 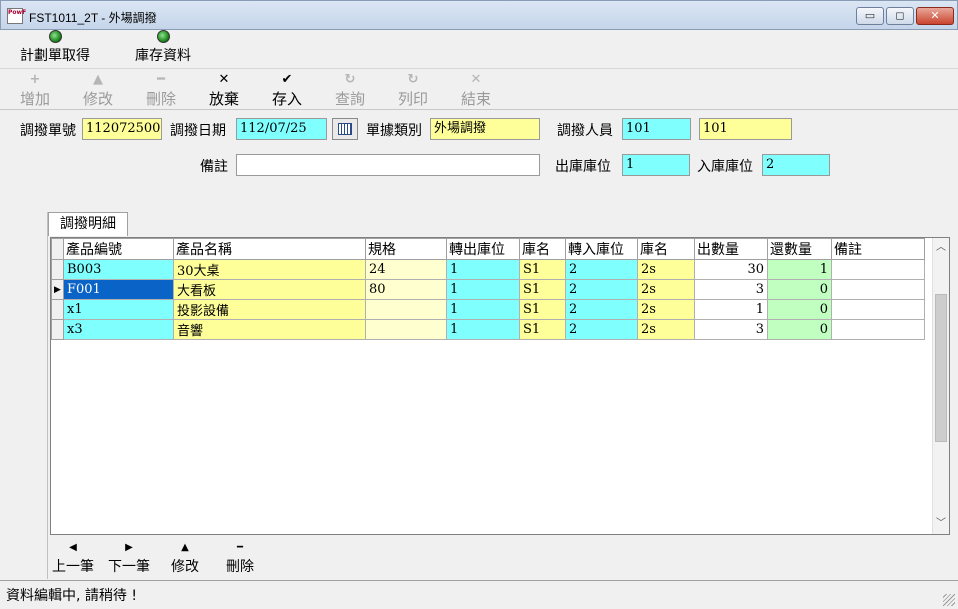 I want to click on edit-button: ▲ 修改, so click(x=98, y=90).